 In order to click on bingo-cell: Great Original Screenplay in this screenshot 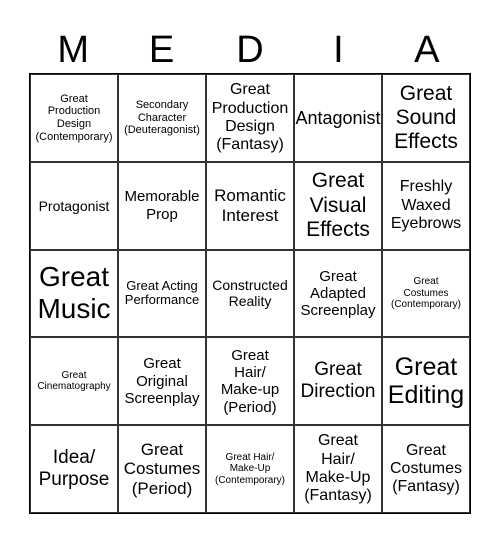, I will do `click(162, 381)`.